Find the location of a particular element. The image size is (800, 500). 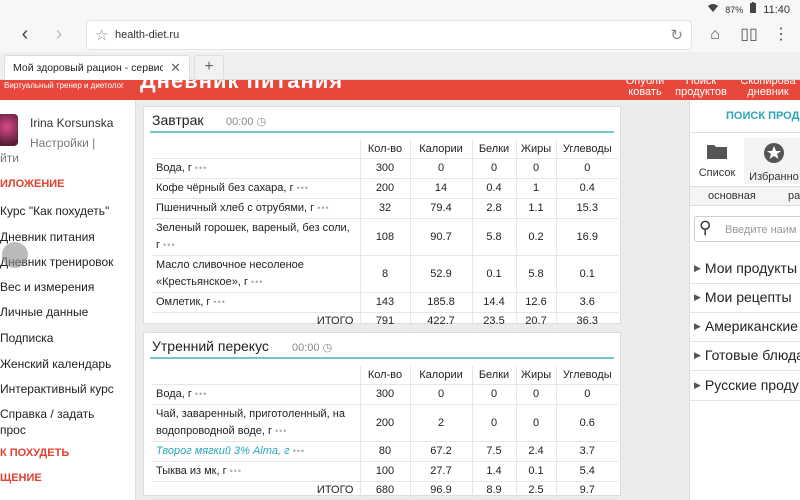

sidebar-item: Личные данные is located at coordinates (44, 312).